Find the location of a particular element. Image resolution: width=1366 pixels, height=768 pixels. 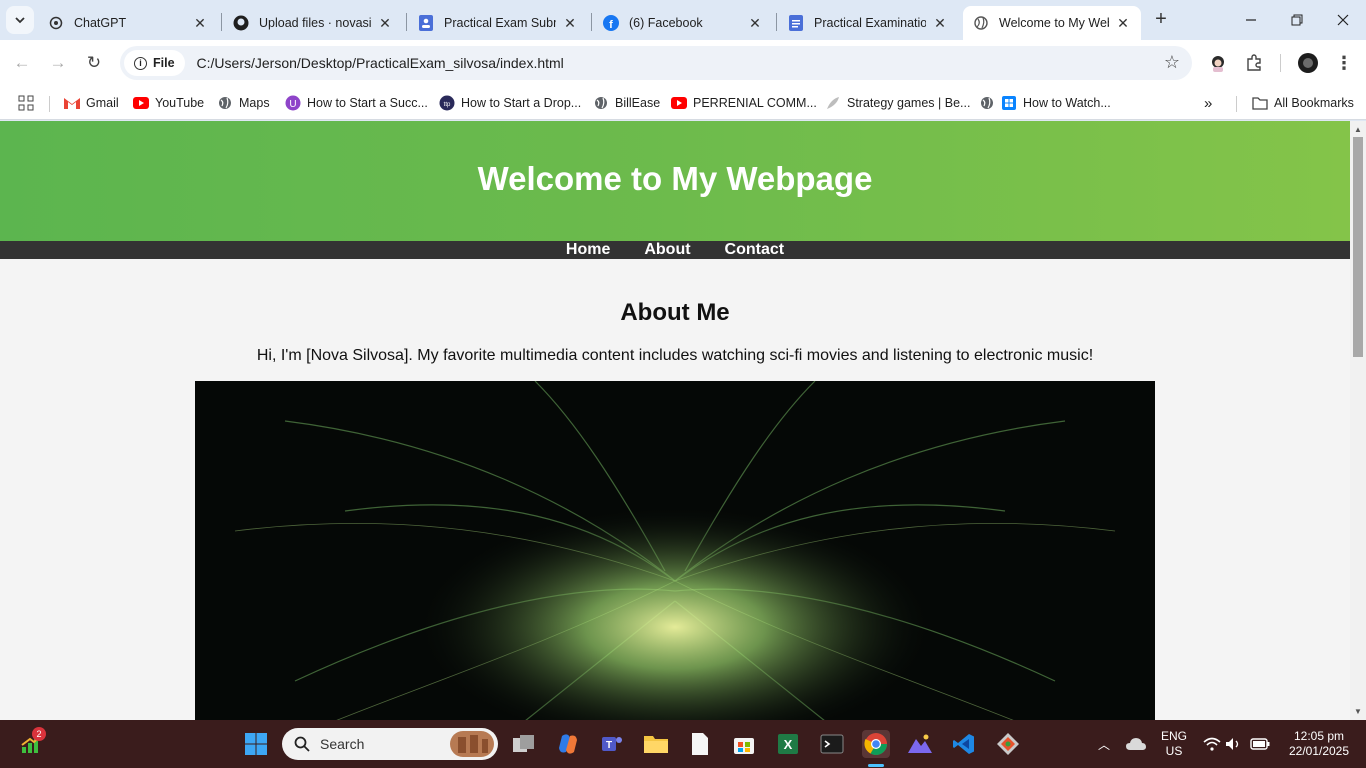

scroll-up-icon: ▲ is located at coordinates (1358, 129).